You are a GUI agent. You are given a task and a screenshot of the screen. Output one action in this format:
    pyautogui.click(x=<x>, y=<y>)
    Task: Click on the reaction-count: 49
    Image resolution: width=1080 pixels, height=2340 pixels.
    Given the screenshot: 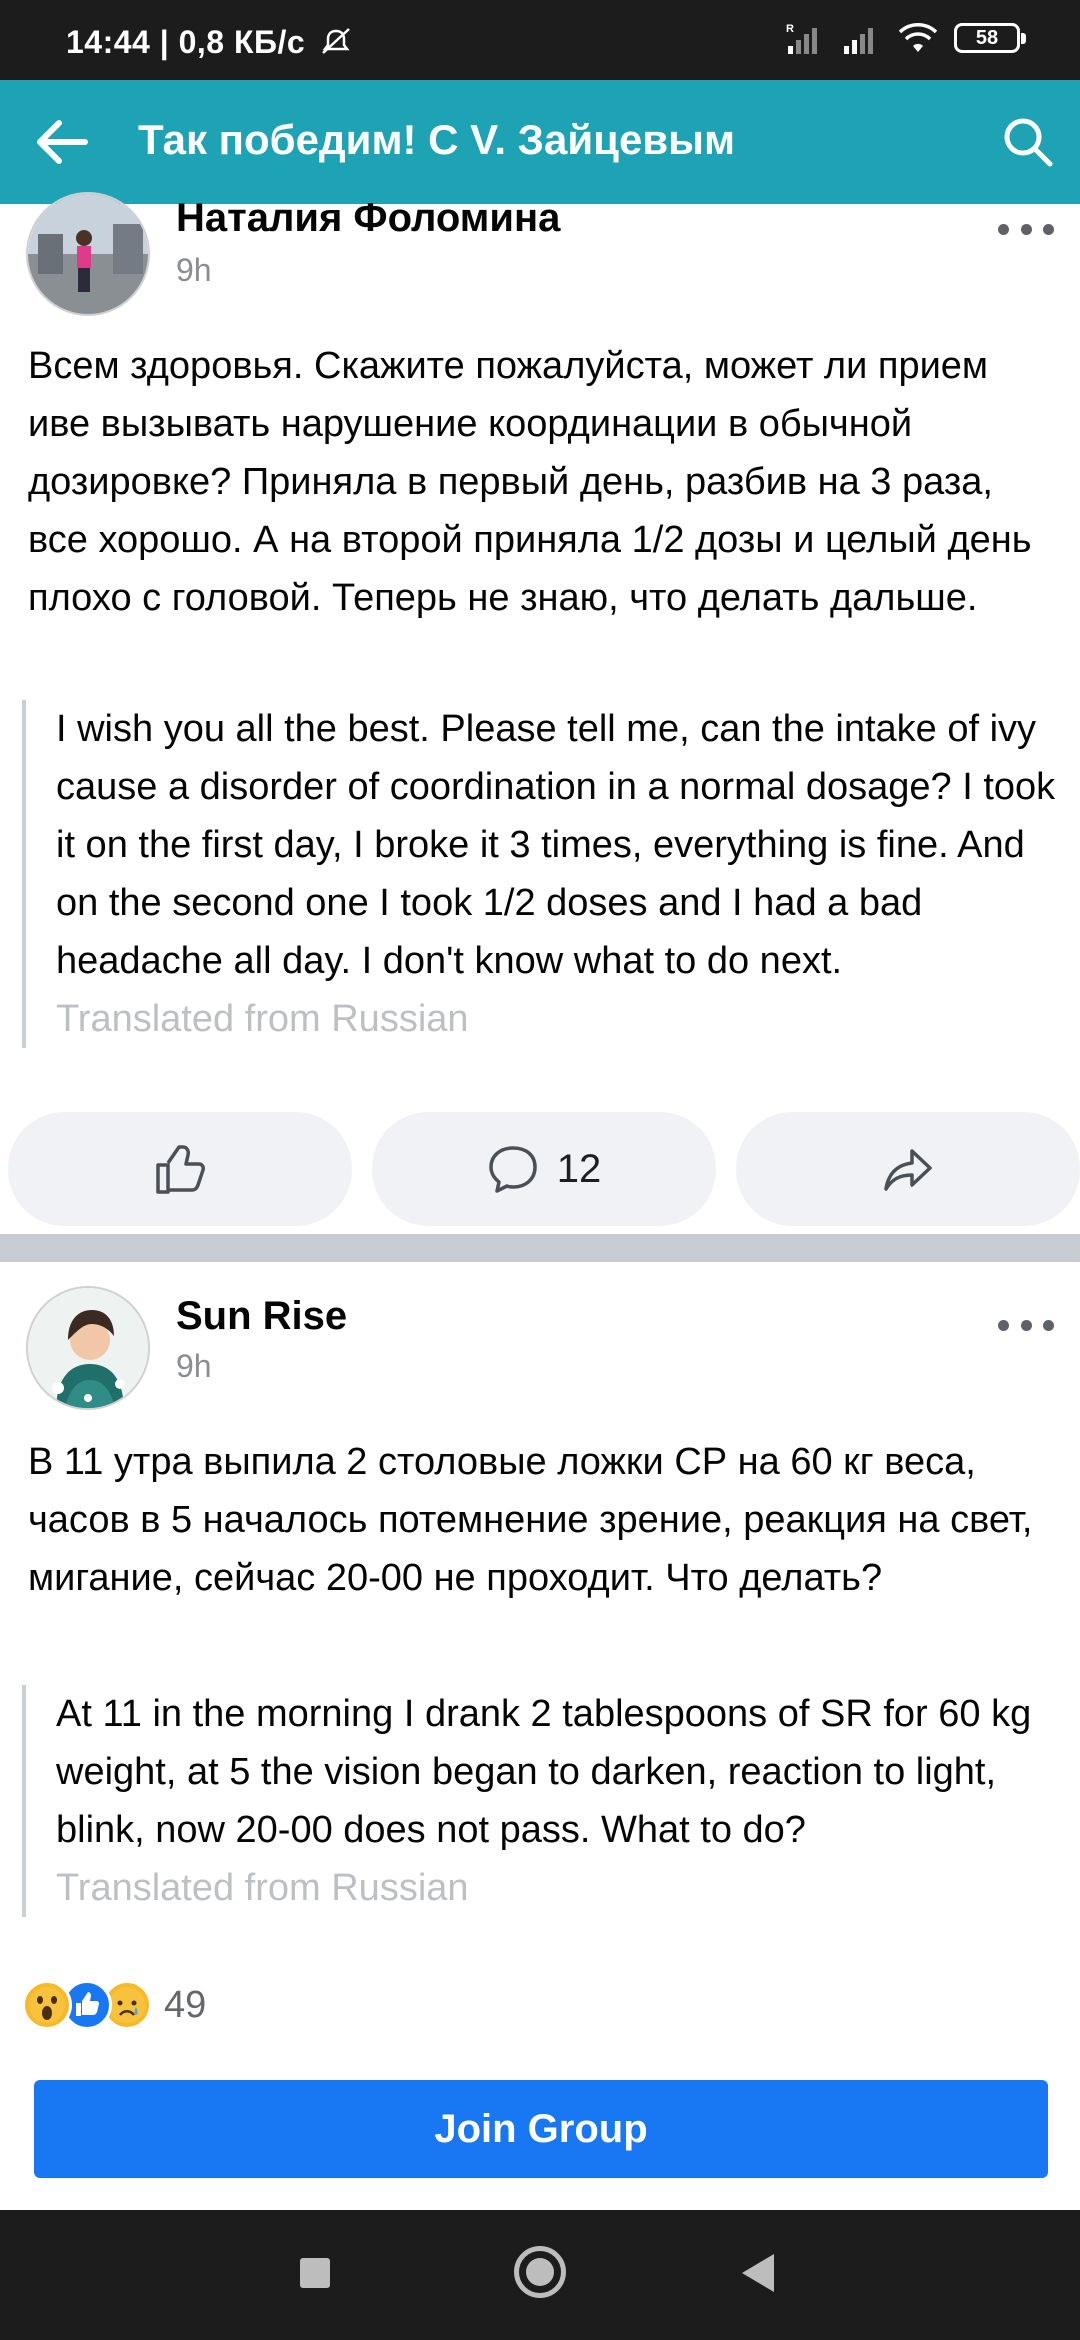 What is the action you would take?
    pyautogui.click(x=185, y=2004)
    